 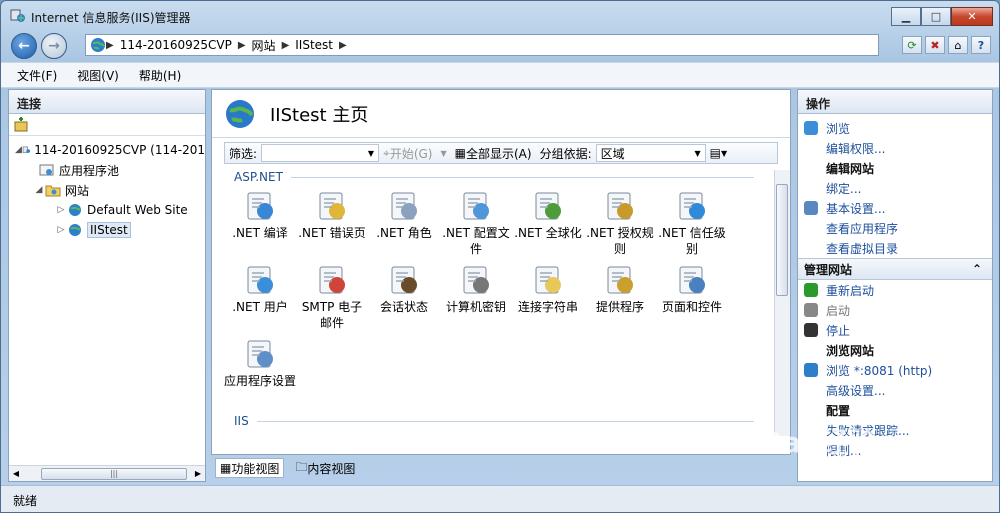 I want to click on filter-bar: 筛选: ▼ ⌖ 开始(G) ▼ ▦ 全部显示(A) 分组依据: 区域 ▼ ▤ ▼, so click(x=501, y=153).